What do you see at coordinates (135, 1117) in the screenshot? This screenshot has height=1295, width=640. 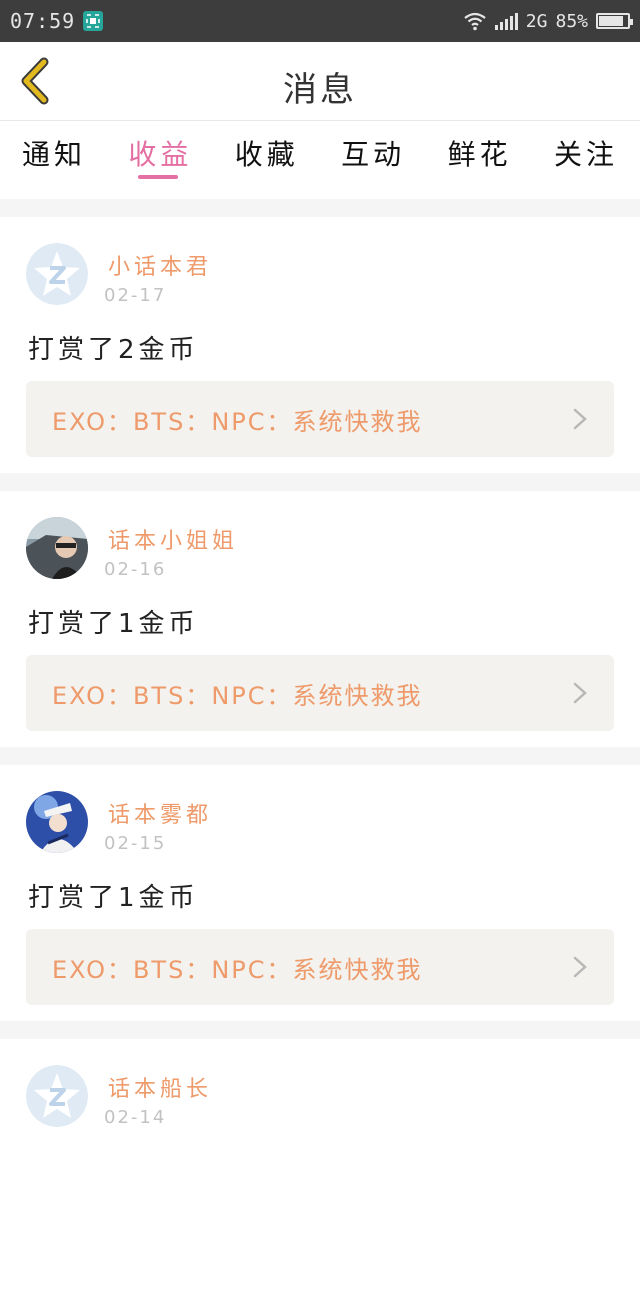 I see `message-date: 02-14` at bounding box center [135, 1117].